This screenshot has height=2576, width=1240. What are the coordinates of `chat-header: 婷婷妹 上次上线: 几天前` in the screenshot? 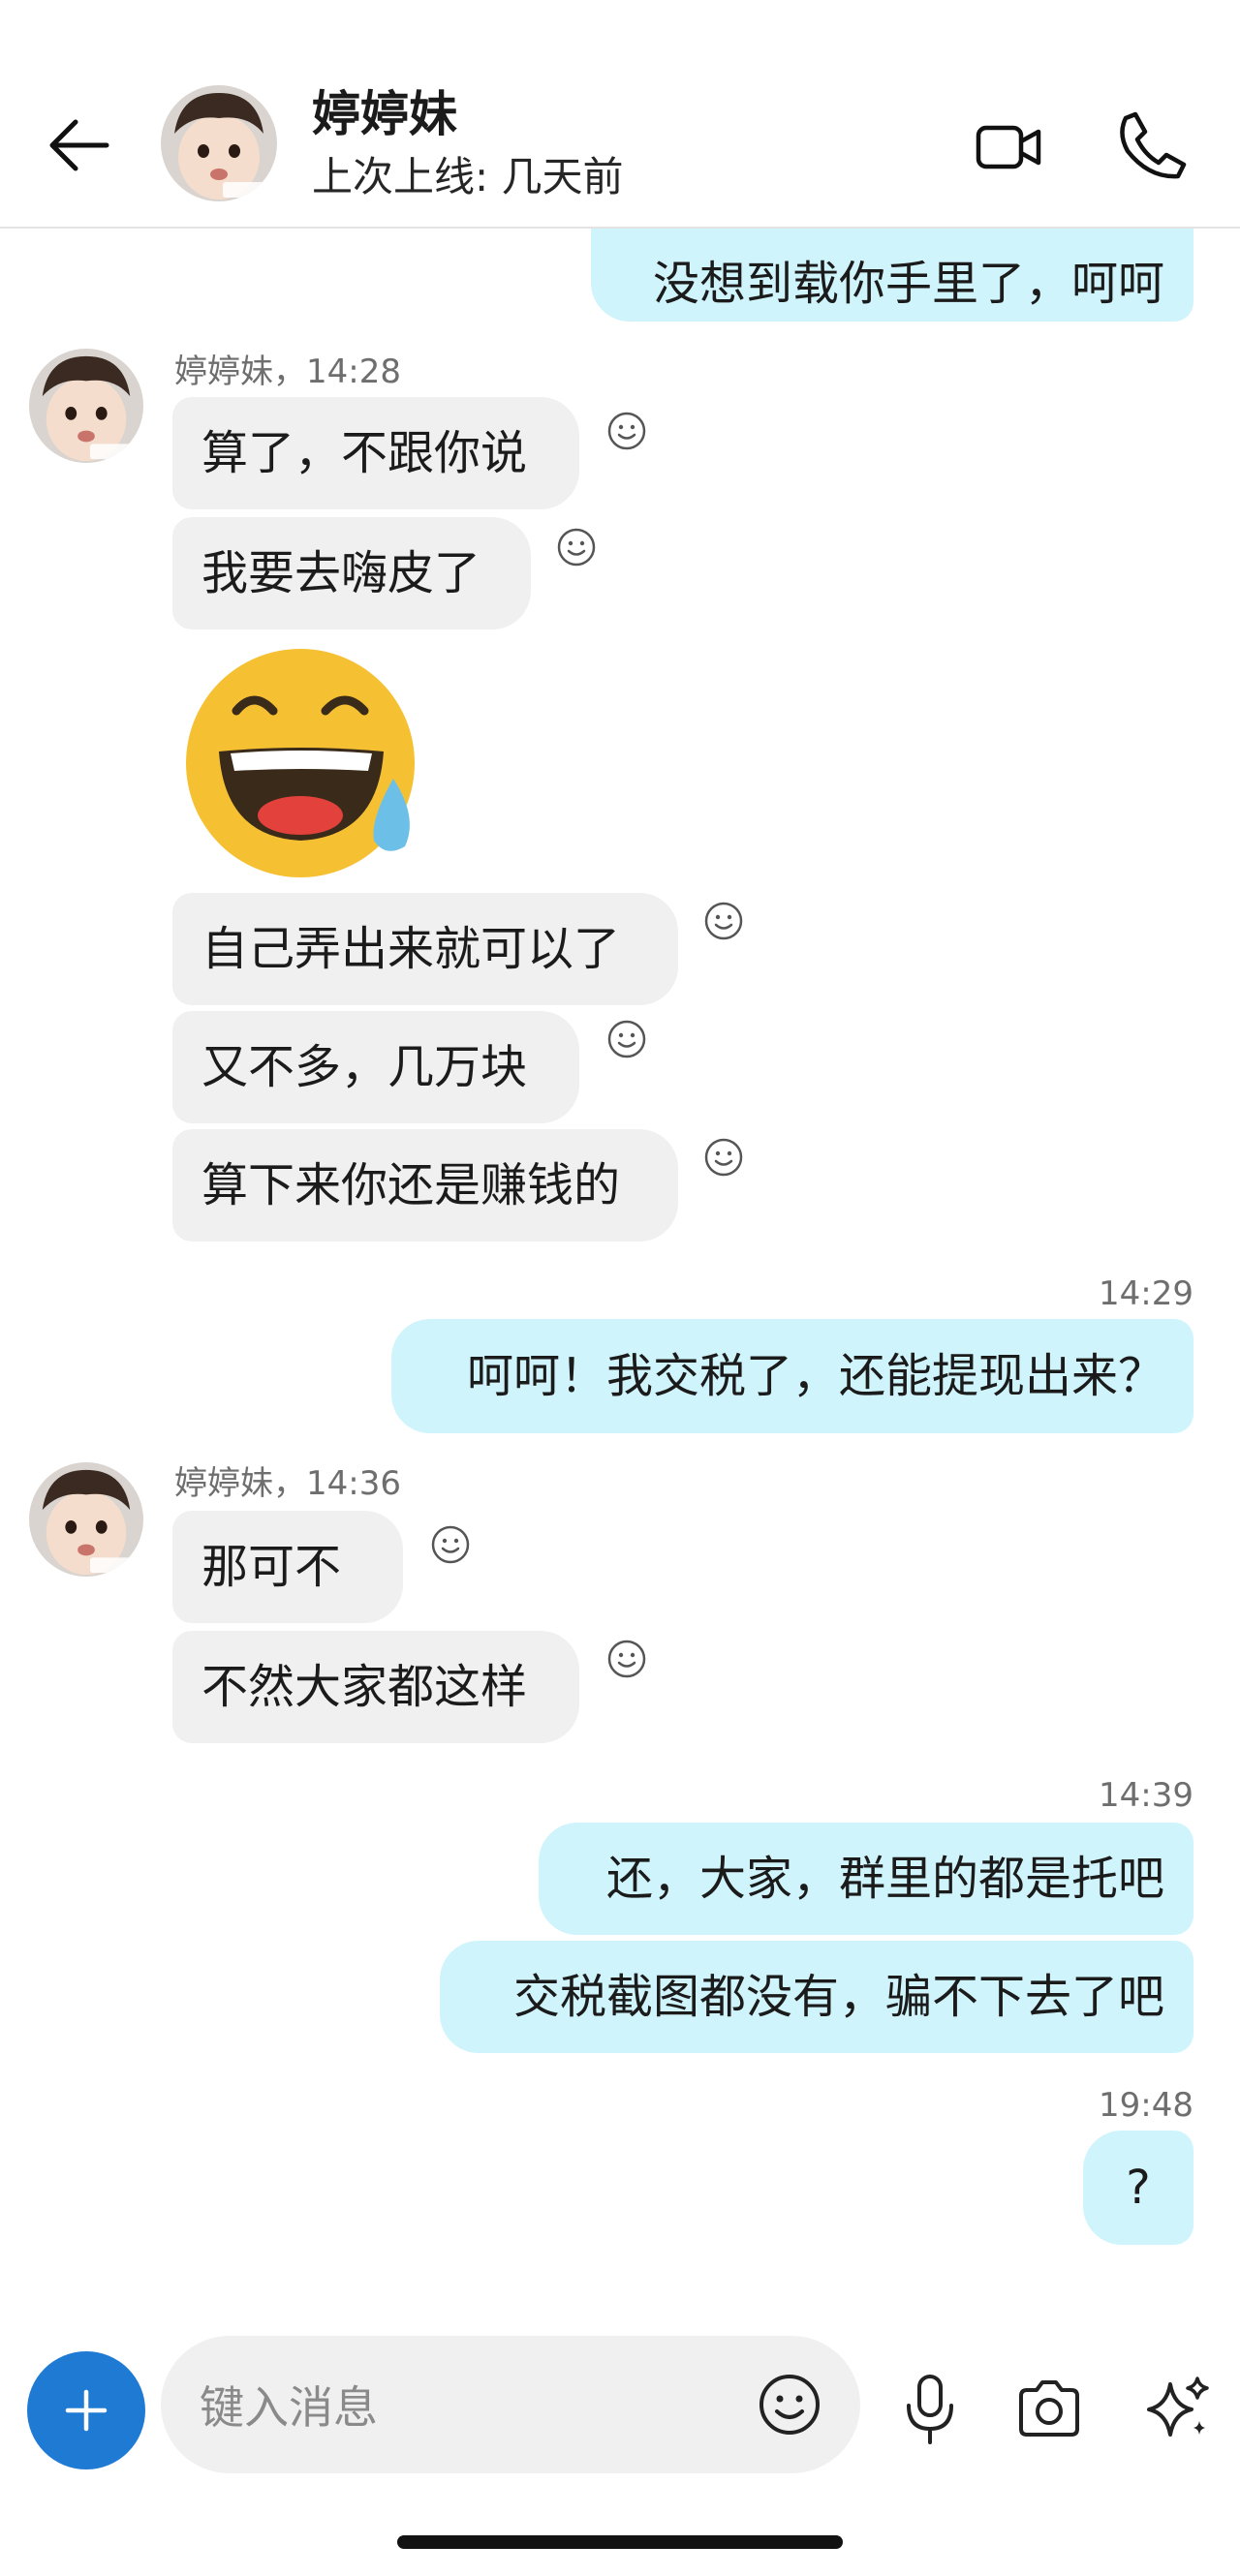 It's located at (620, 114).